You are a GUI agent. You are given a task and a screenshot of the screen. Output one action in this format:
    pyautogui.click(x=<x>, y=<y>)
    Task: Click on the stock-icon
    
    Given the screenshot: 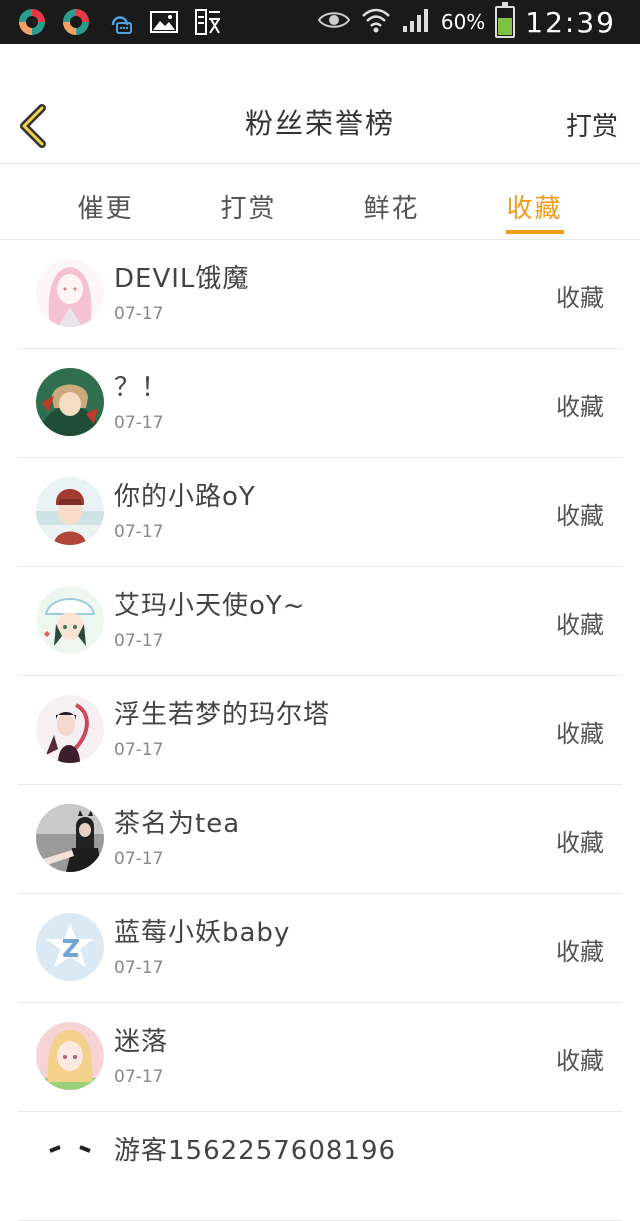 What is the action you would take?
    pyautogui.click(x=208, y=22)
    